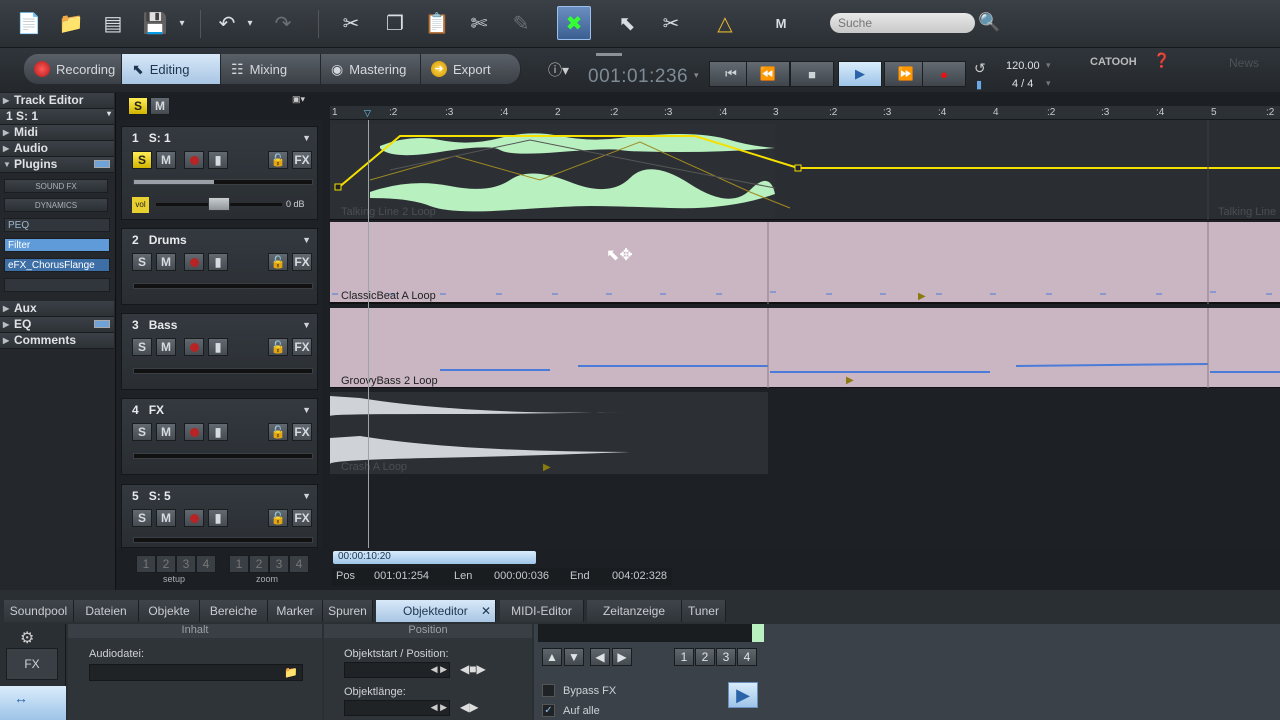 The image size is (1280, 720). What do you see at coordinates (29, 23) in the screenshot?
I see `new-file-icon: 📄` at bounding box center [29, 23].